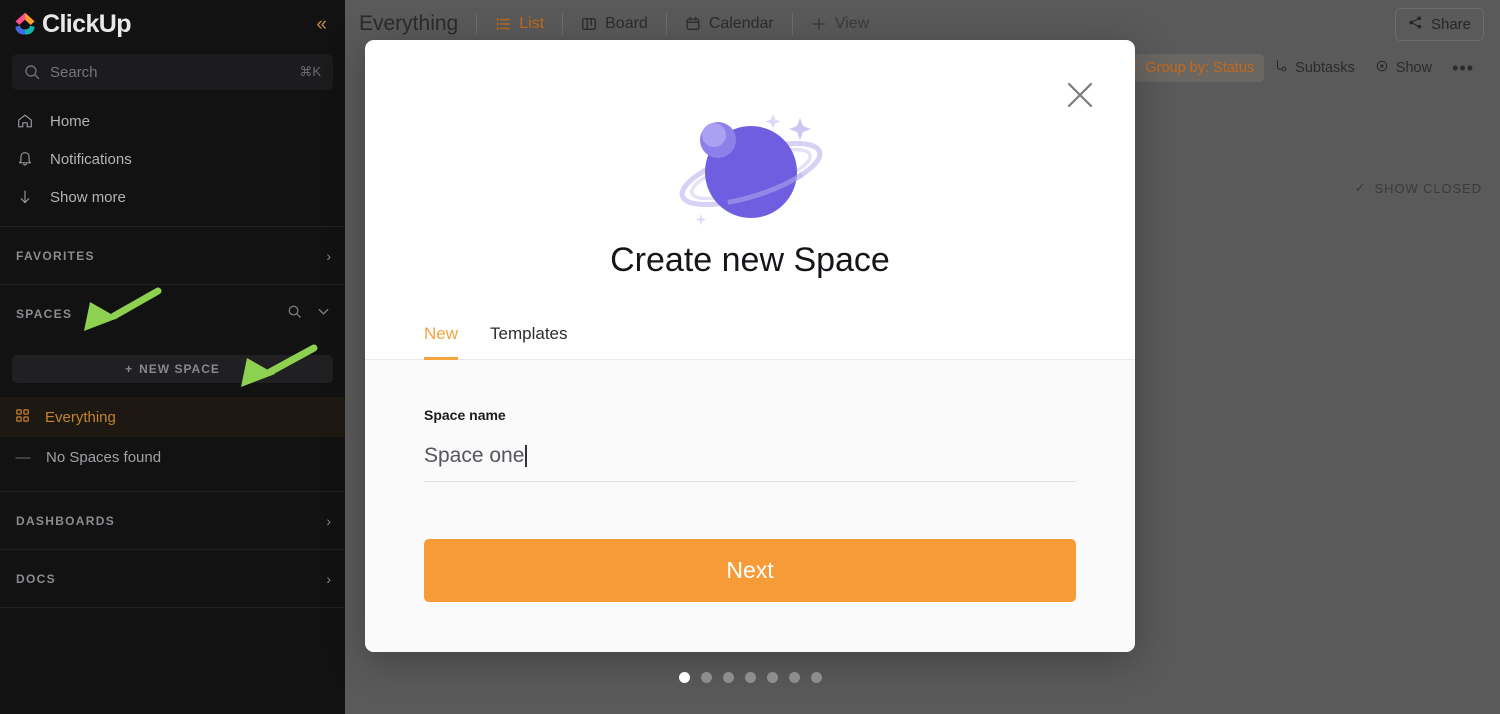 The width and height of the screenshot is (1500, 714). I want to click on clickup-logo: ClickUp, so click(71, 24).